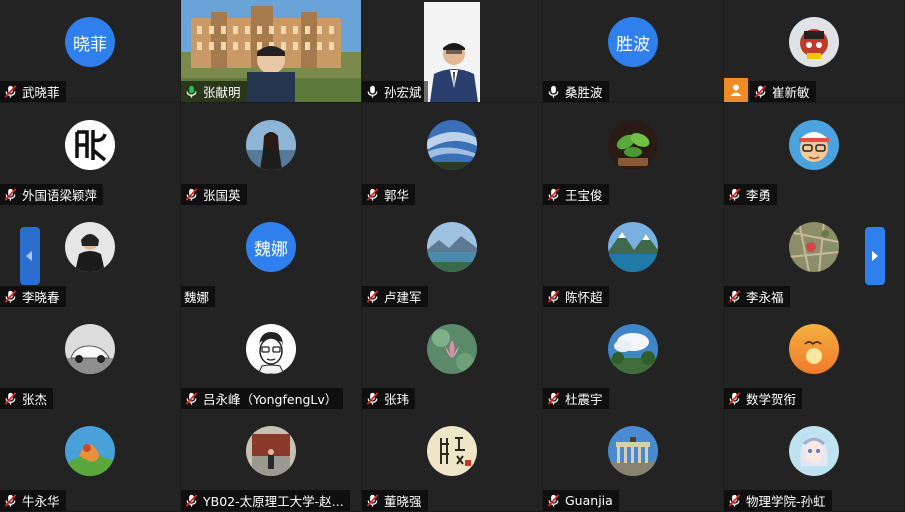  Describe the element at coordinates (589, 500) in the screenshot. I see `participant-name: Guanjia` at that location.